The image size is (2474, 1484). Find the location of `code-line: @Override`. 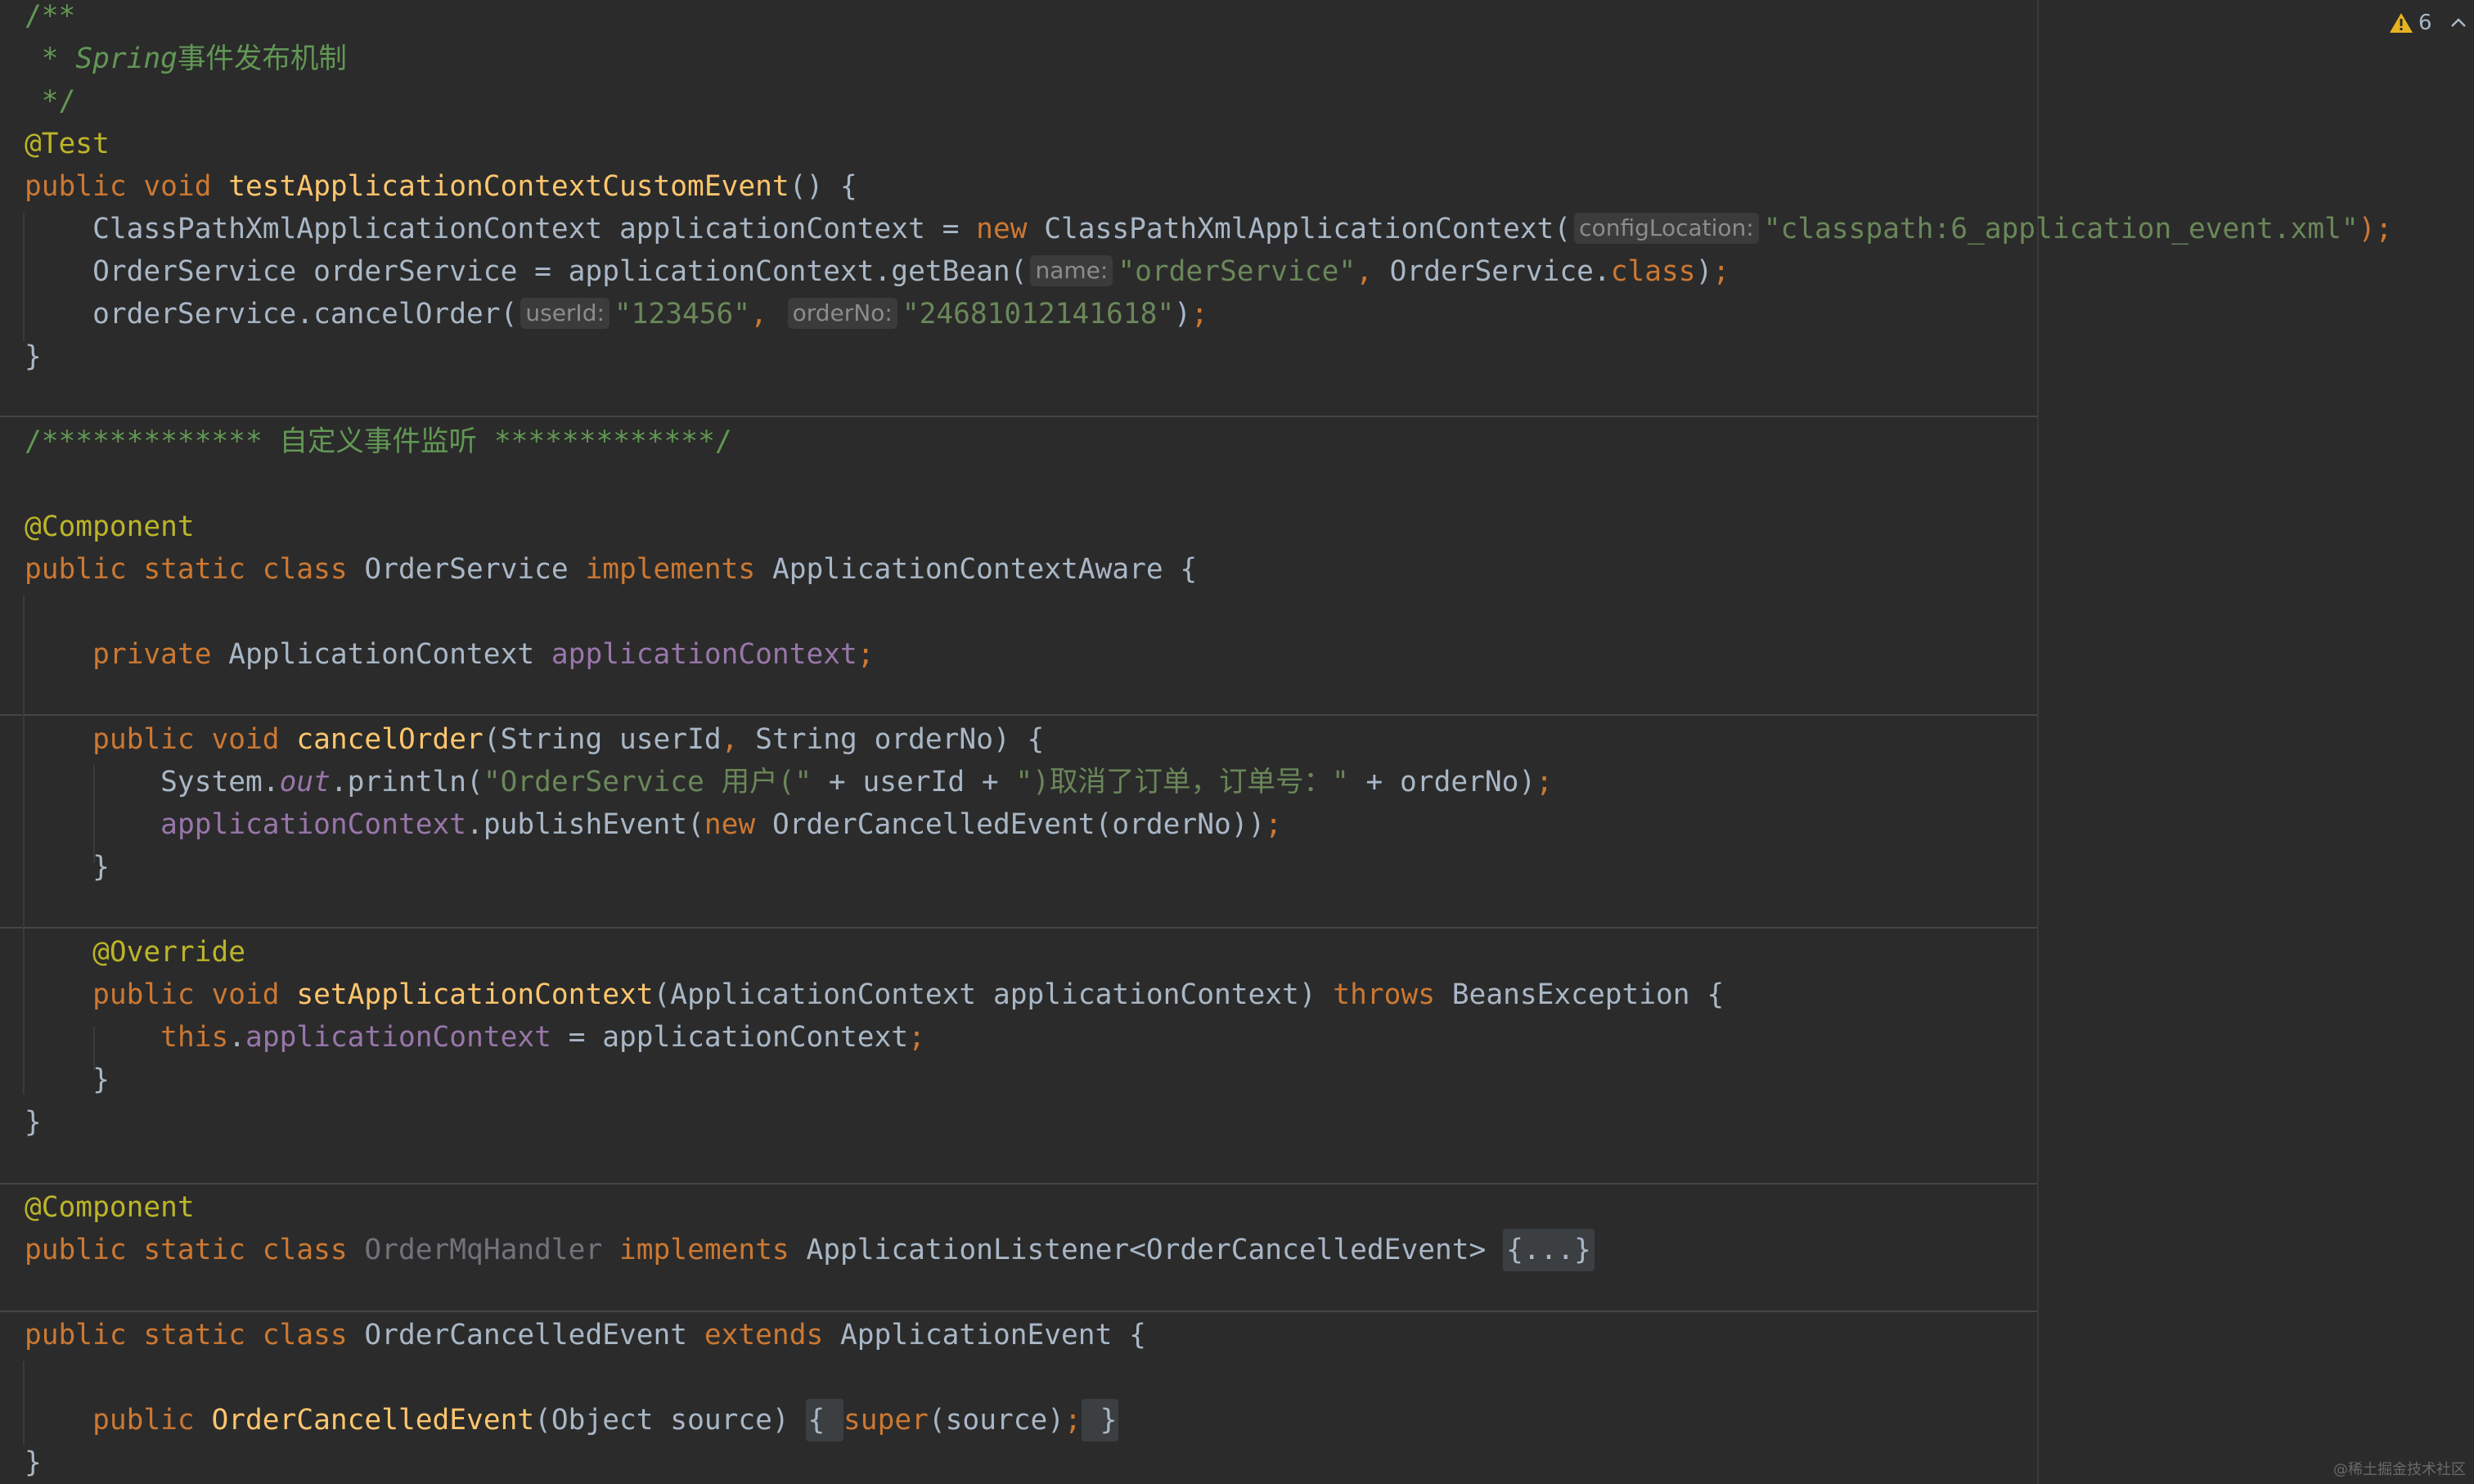

code-line: @Override is located at coordinates (135, 952).